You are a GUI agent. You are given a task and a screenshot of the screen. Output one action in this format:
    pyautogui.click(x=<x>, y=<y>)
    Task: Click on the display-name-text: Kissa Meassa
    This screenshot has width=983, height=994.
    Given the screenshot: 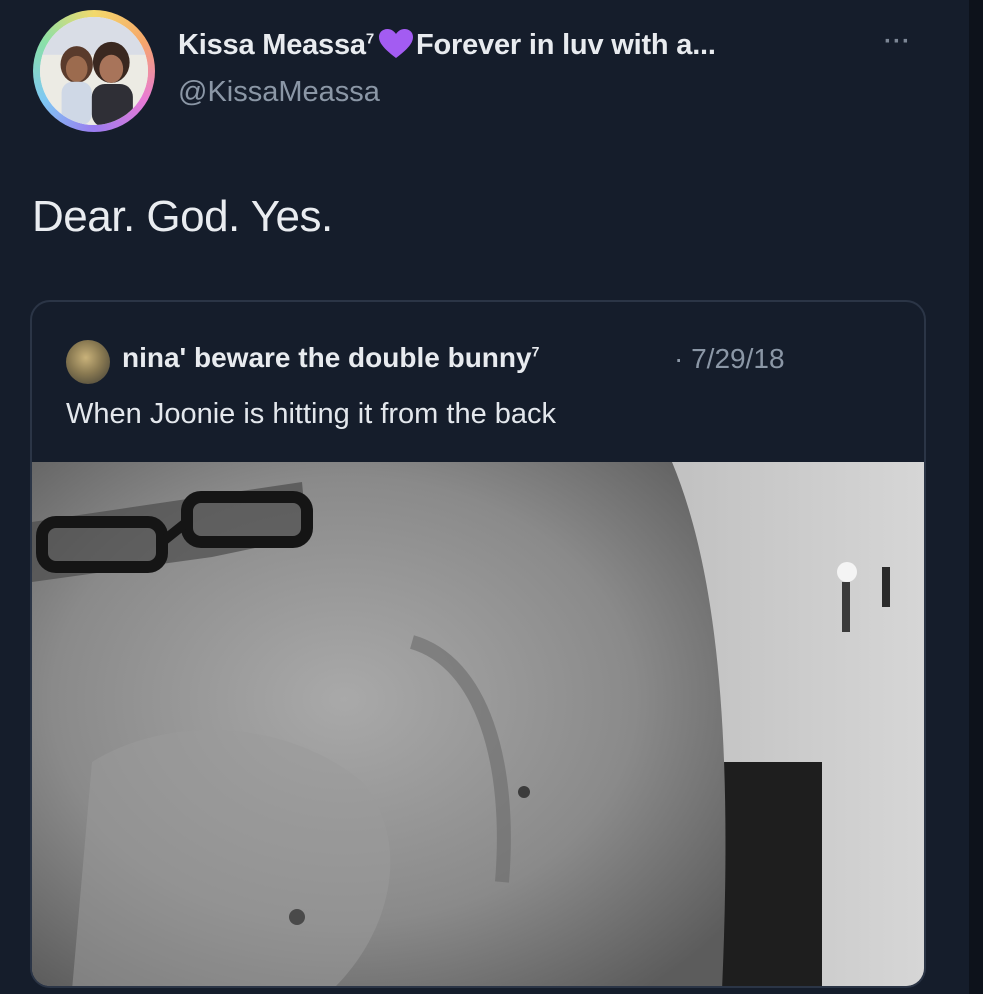 What is the action you would take?
    pyautogui.click(x=272, y=45)
    